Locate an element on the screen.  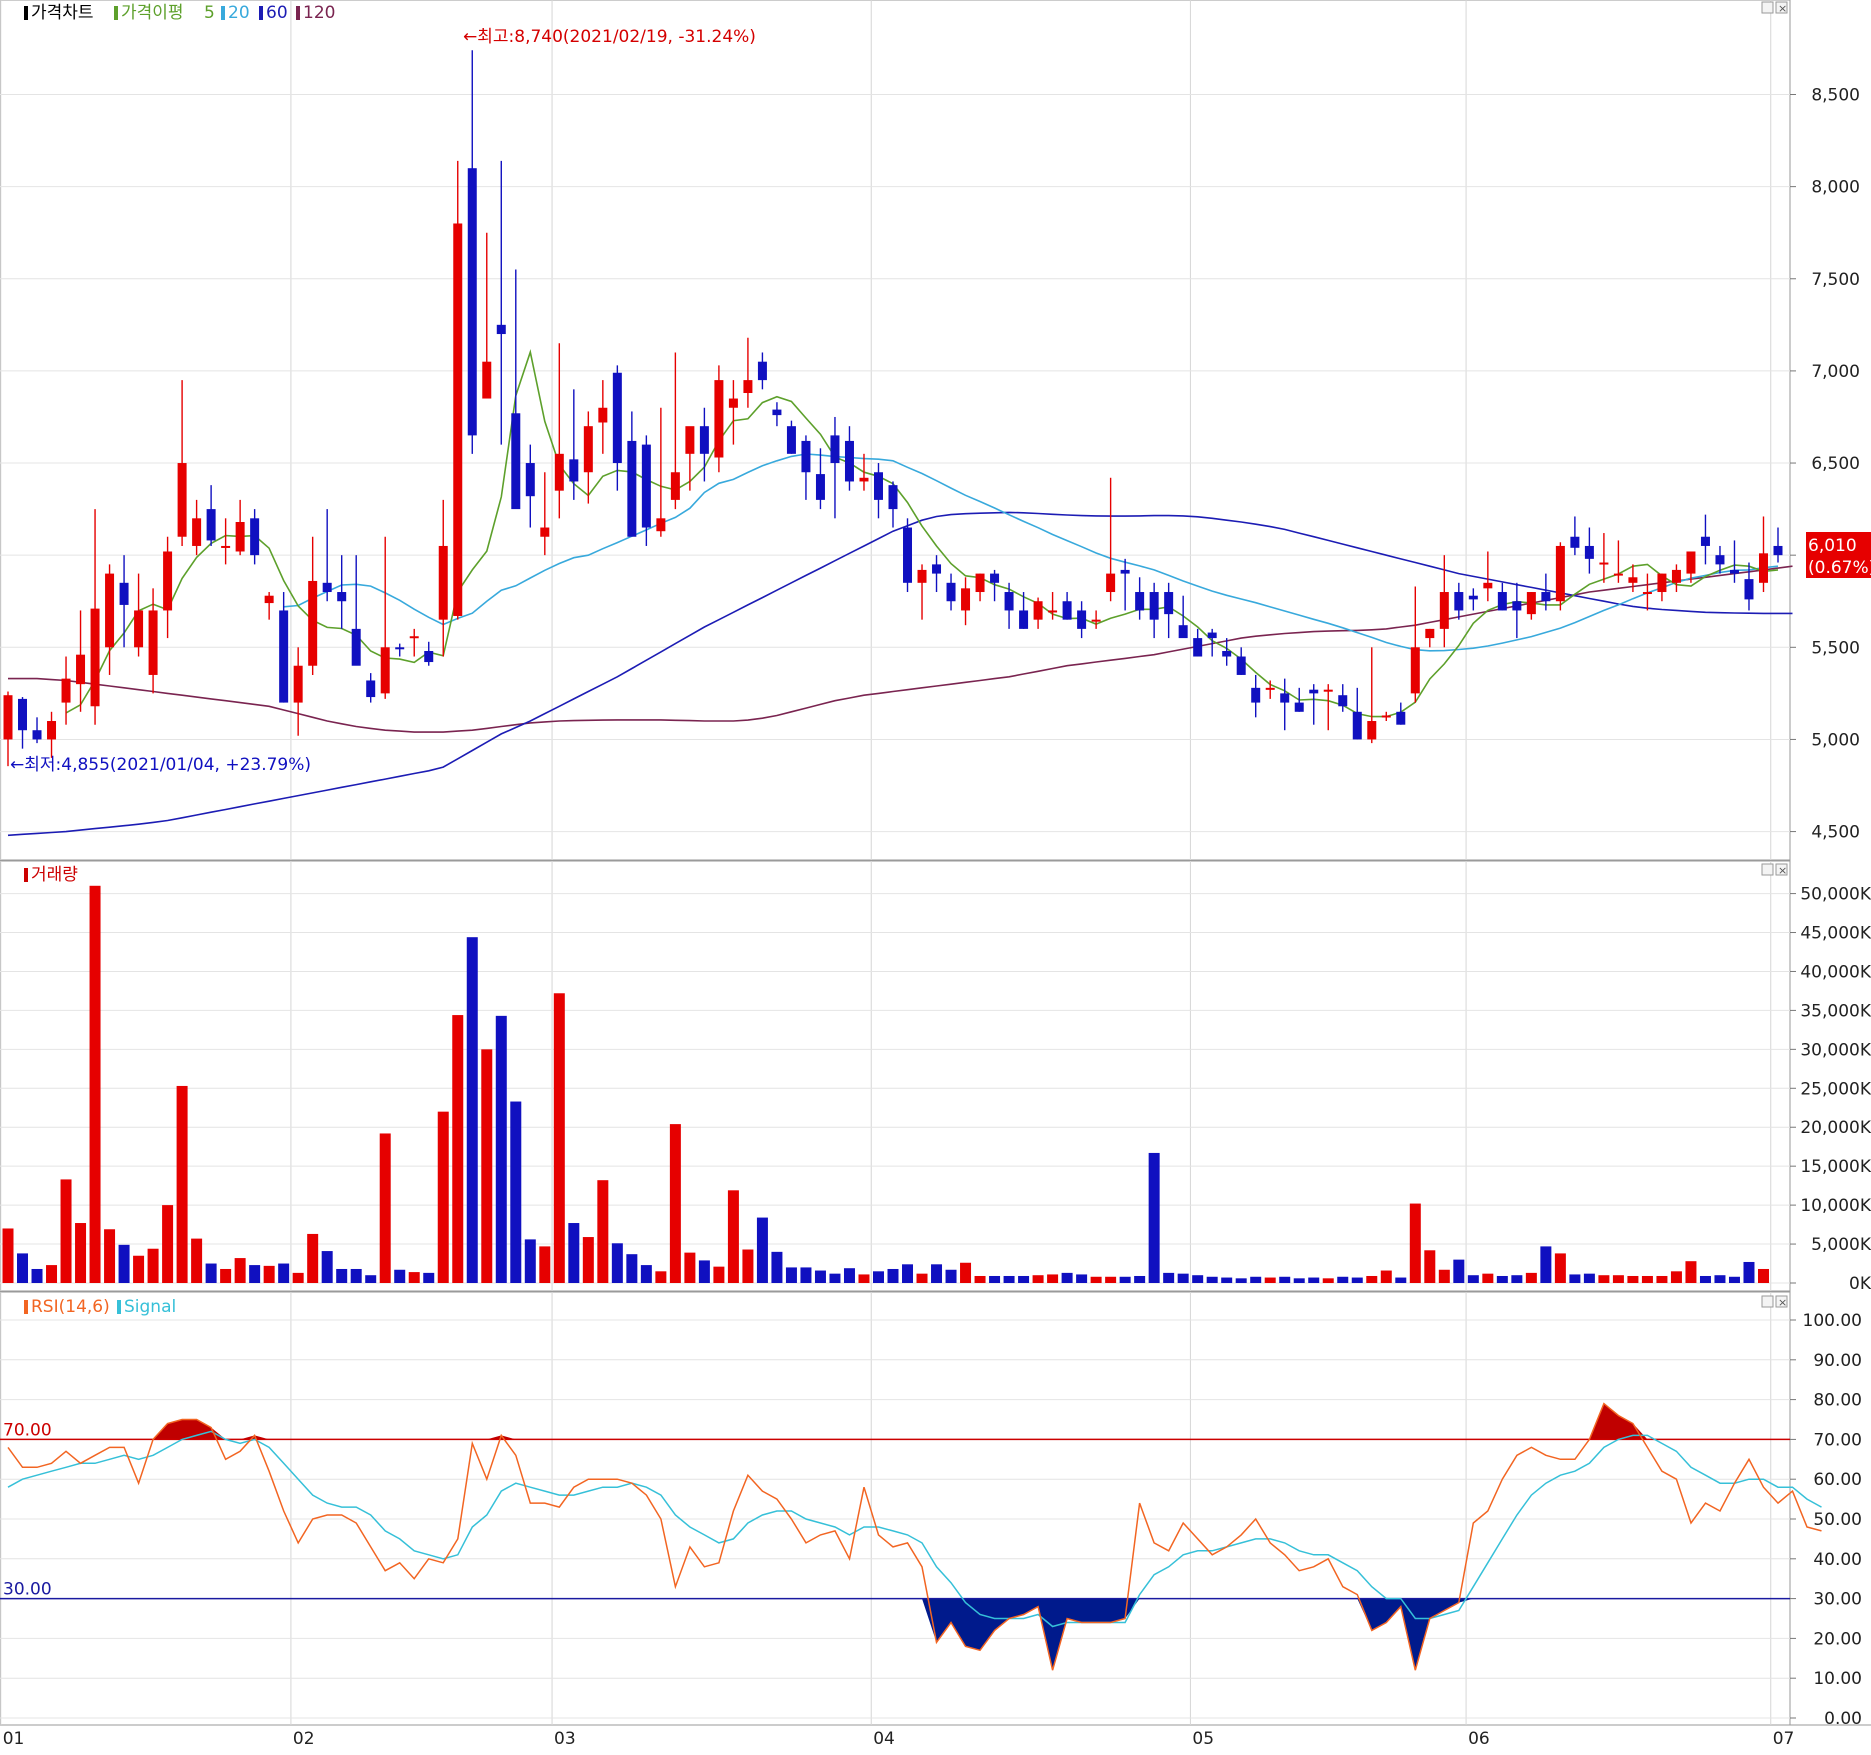
ma-legend-label: 가격이평 is located at coordinates (152, 13).